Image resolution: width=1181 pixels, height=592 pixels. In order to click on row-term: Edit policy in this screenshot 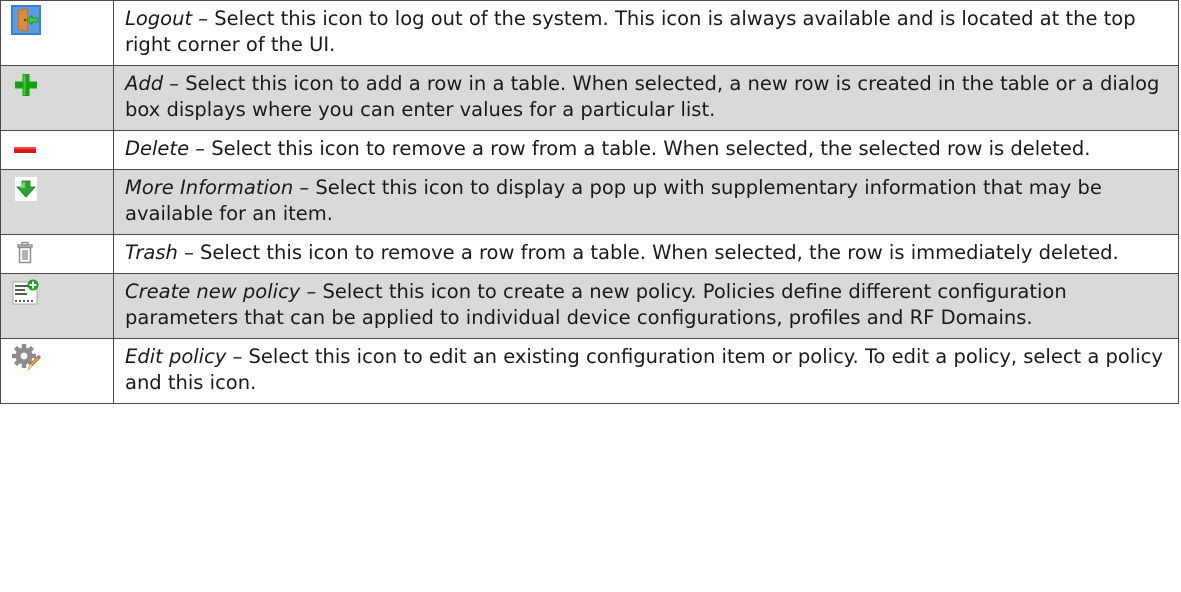, I will do `click(176, 356)`.